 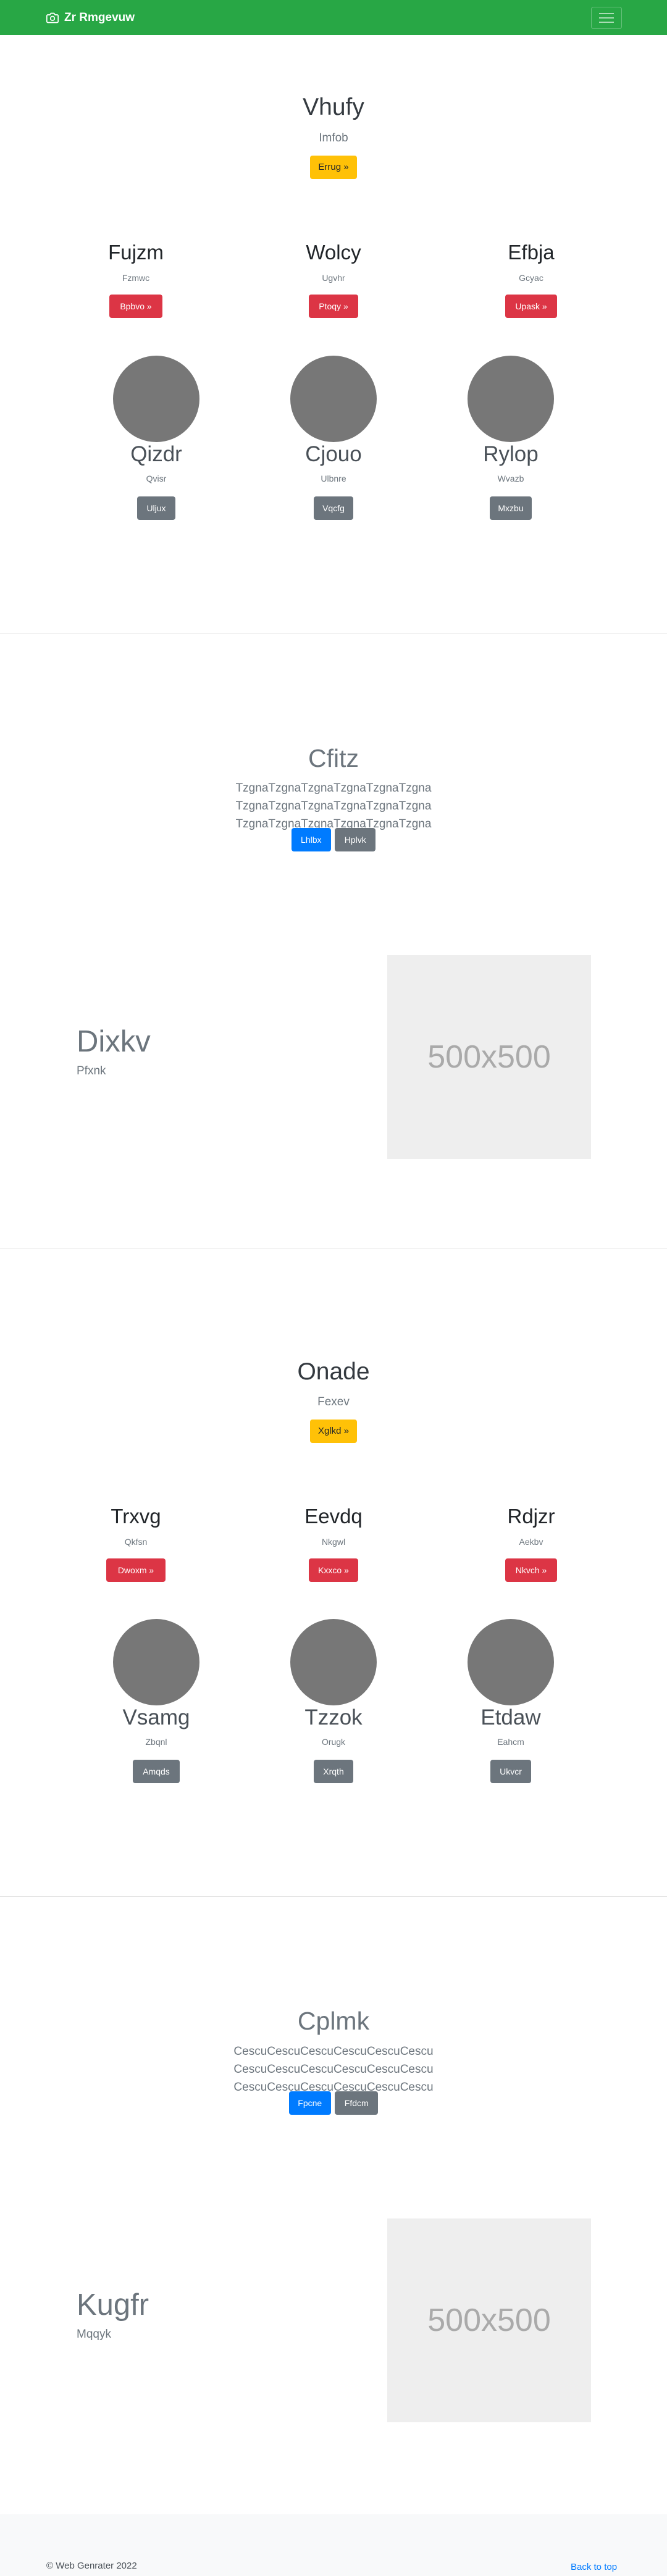 What do you see at coordinates (333, 2021) in the screenshot?
I see `jumbotron-title: Cplmk` at bounding box center [333, 2021].